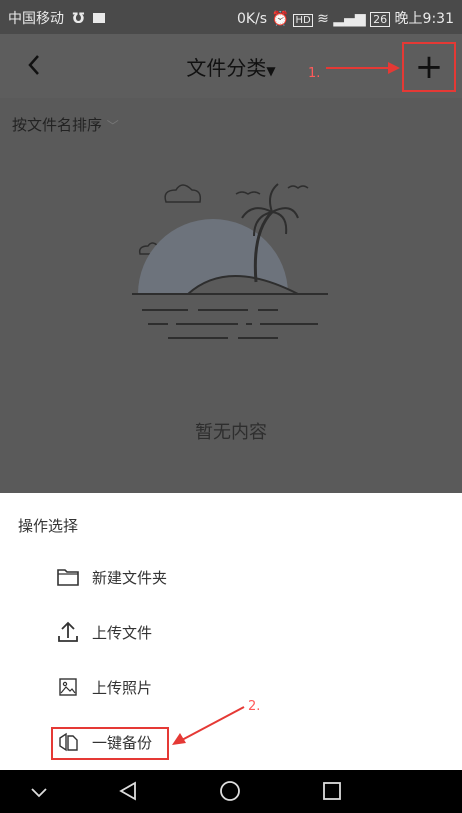 This screenshot has height=813, width=462. I want to click on alarm-icon: ⏰, so click(280, 19).